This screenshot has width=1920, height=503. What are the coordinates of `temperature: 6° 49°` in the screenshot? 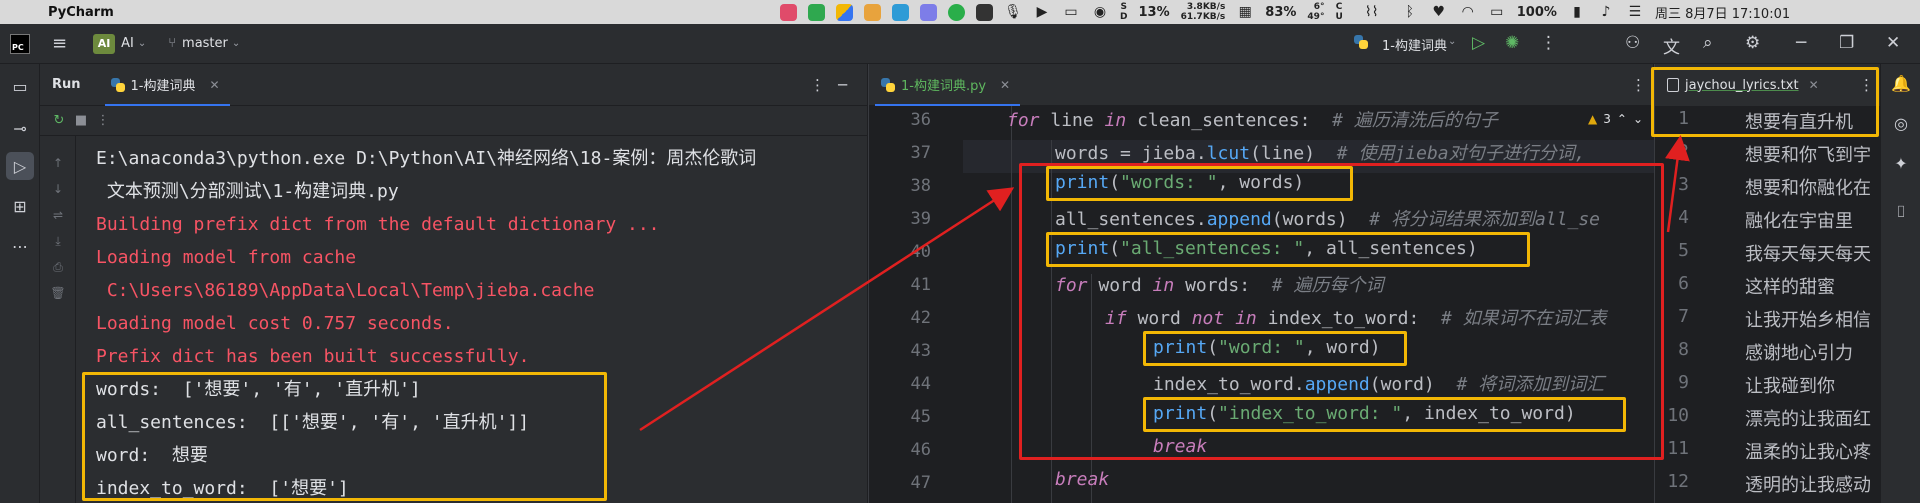 It's located at (1315, 12).